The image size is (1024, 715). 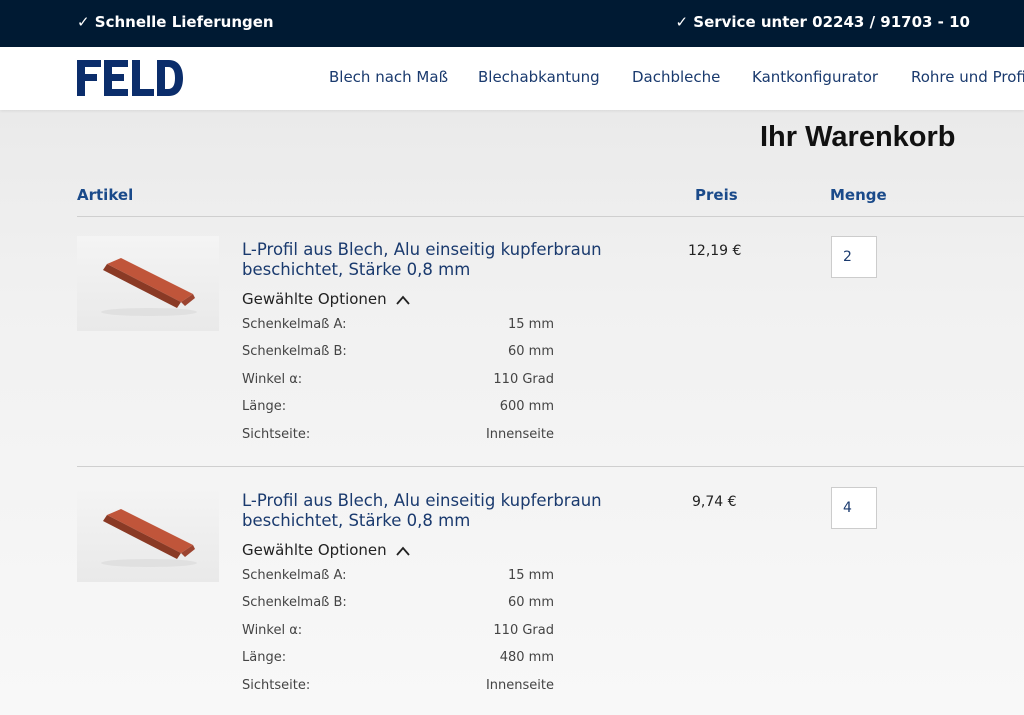 What do you see at coordinates (550, 216) in the screenshot?
I see `header-divider` at bounding box center [550, 216].